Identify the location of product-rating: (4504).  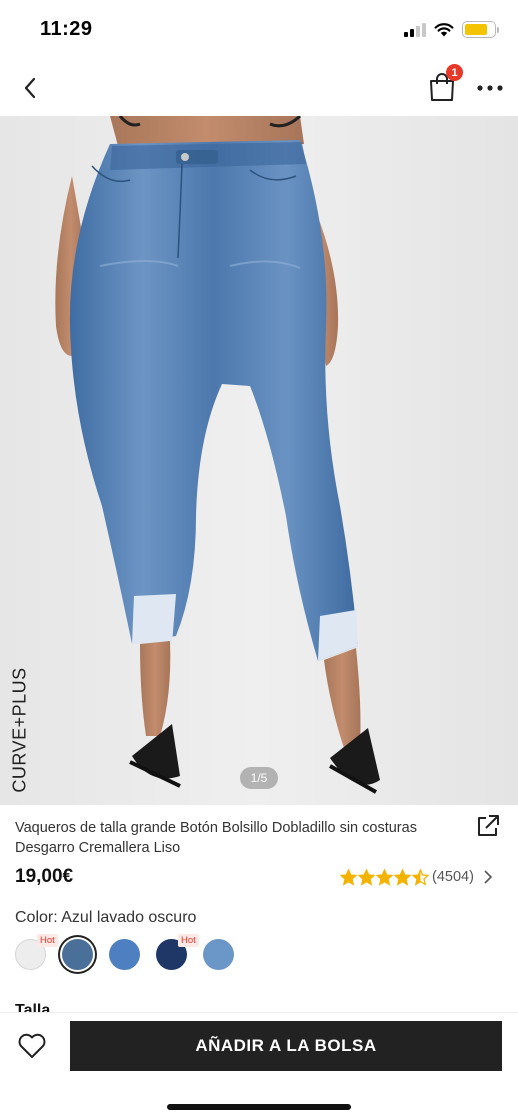
(416, 877).